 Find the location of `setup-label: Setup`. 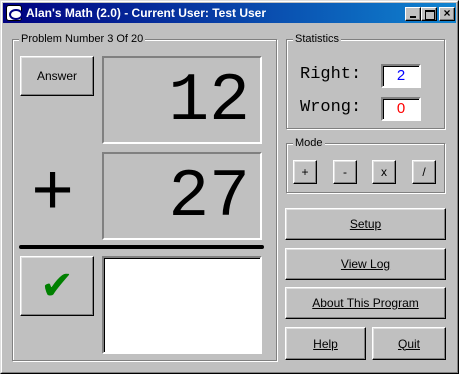

setup-label: Setup is located at coordinates (365, 224).